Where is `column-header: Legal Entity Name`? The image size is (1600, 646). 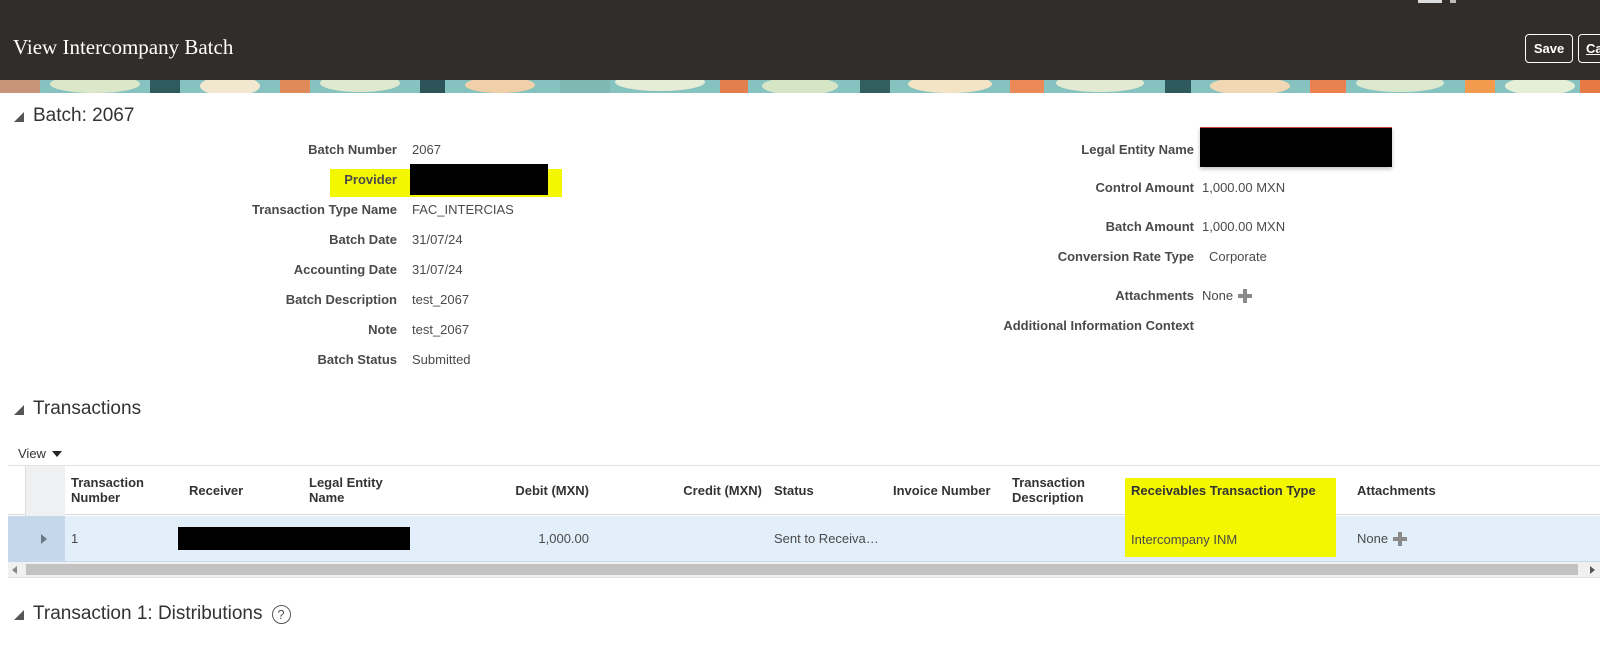 column-header: Legal Entity Name is located at coordinates (354, 490).